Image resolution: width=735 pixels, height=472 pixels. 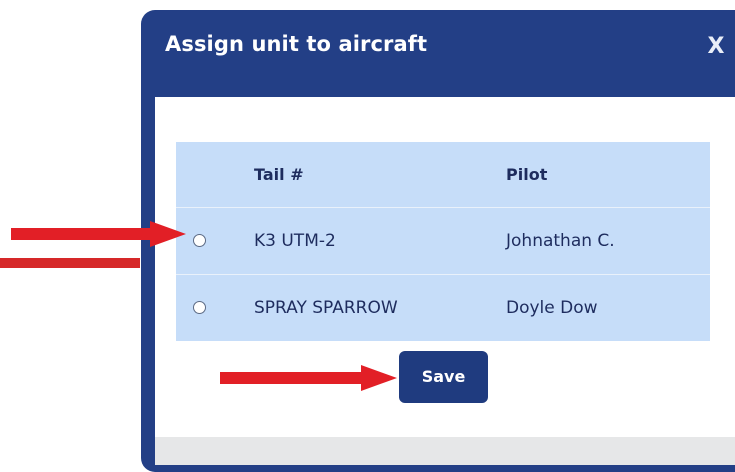 I want to click on save-button: Save, so click(x=443, y=377).